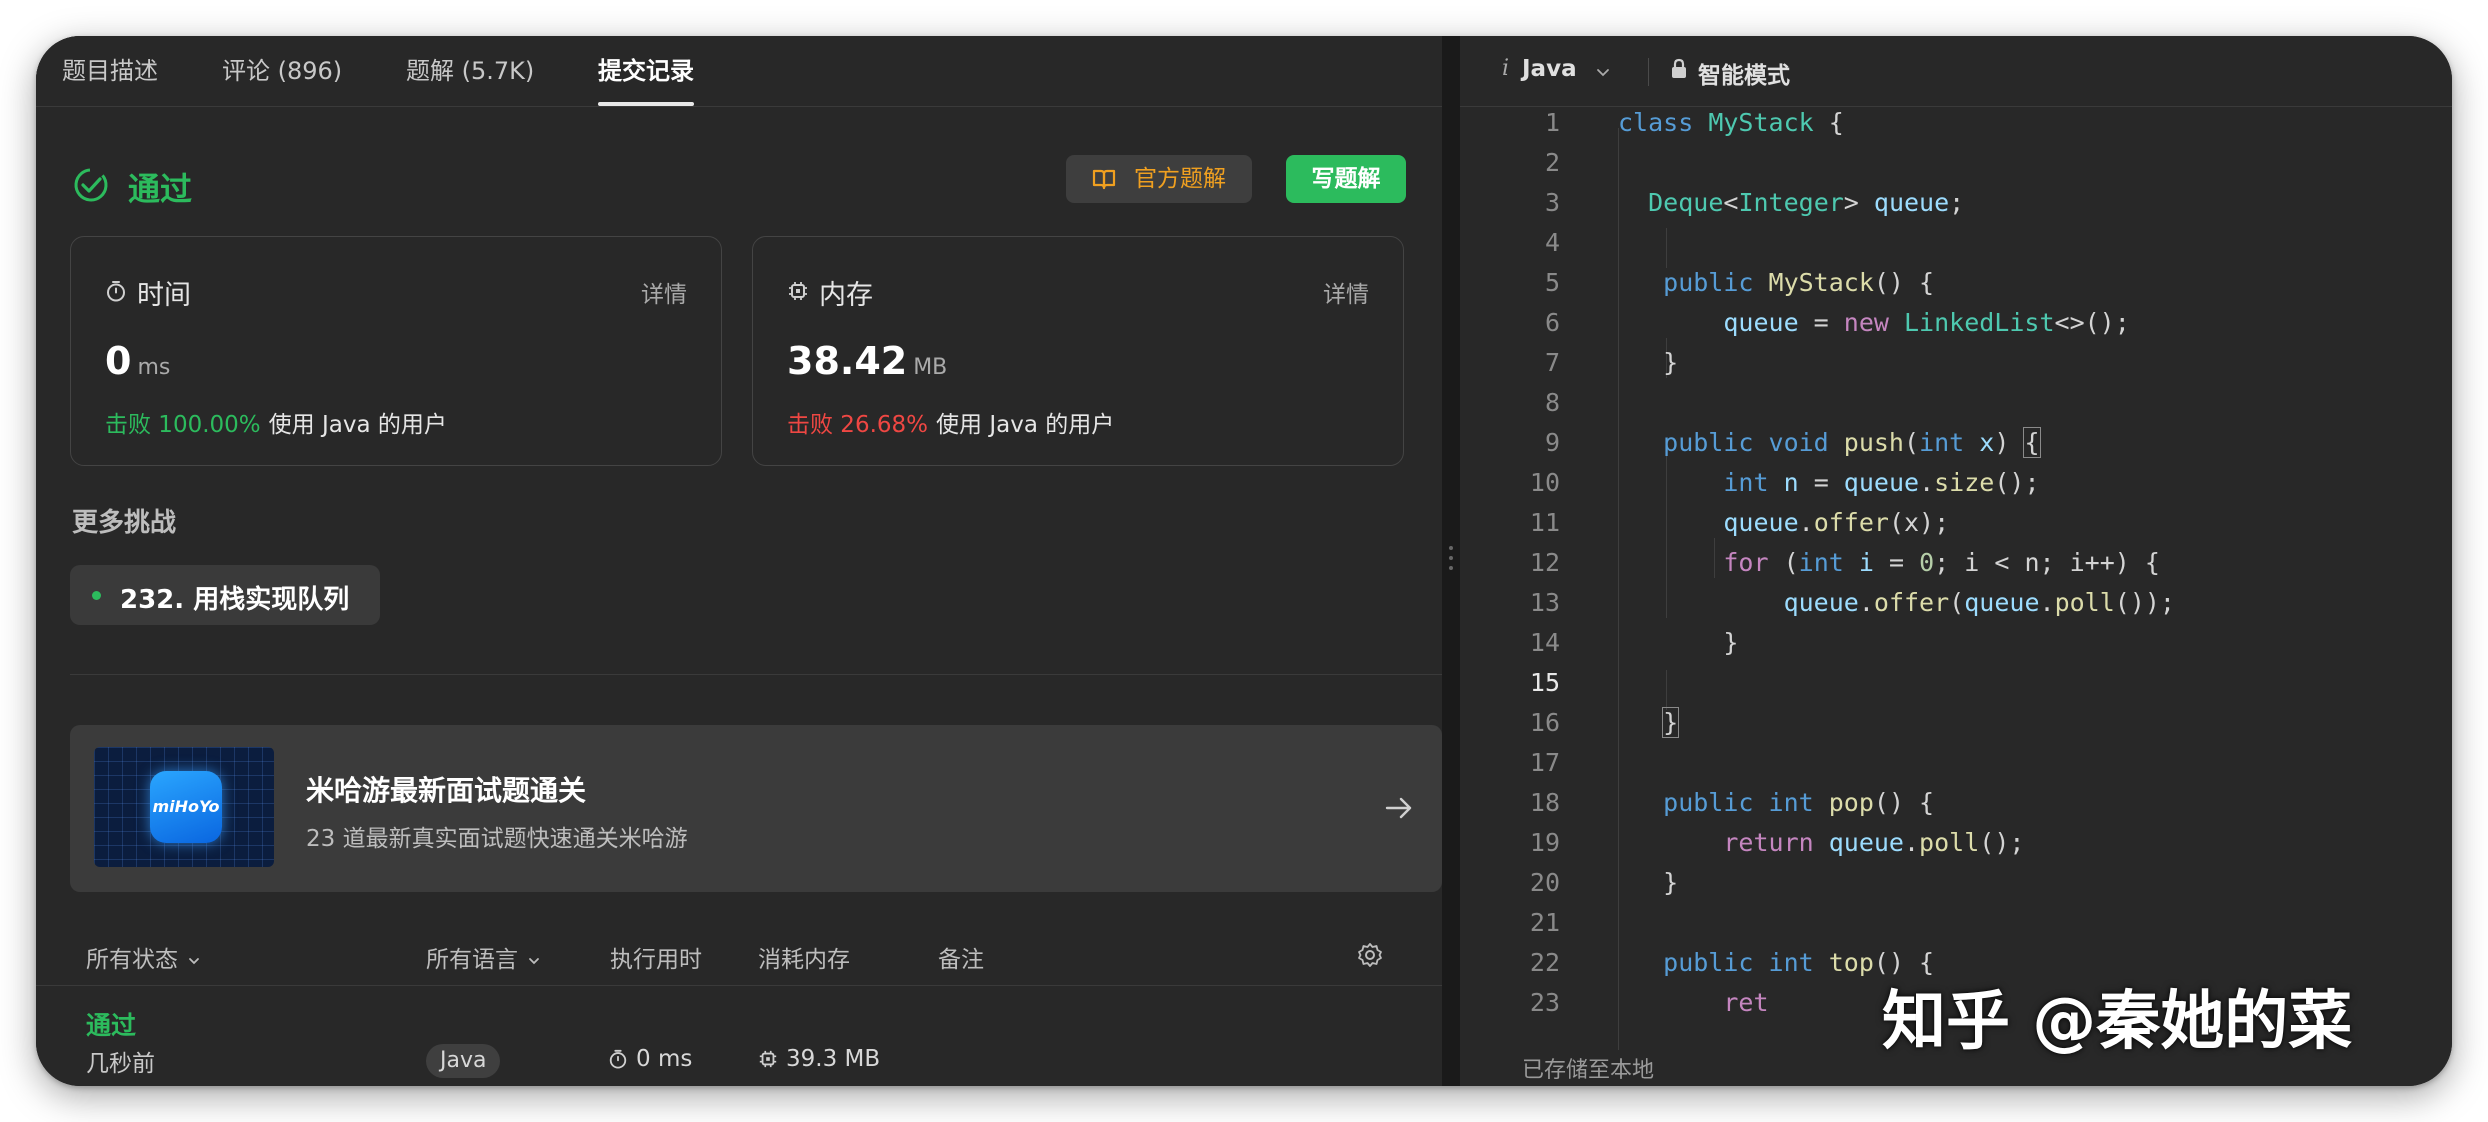 Image resolution: width=2488 pixels, height=1122 pixels. What do you see at coordinates (1370, 955) in the screenshot?
I see `gear-icon` at bounding box center [1370, 955].